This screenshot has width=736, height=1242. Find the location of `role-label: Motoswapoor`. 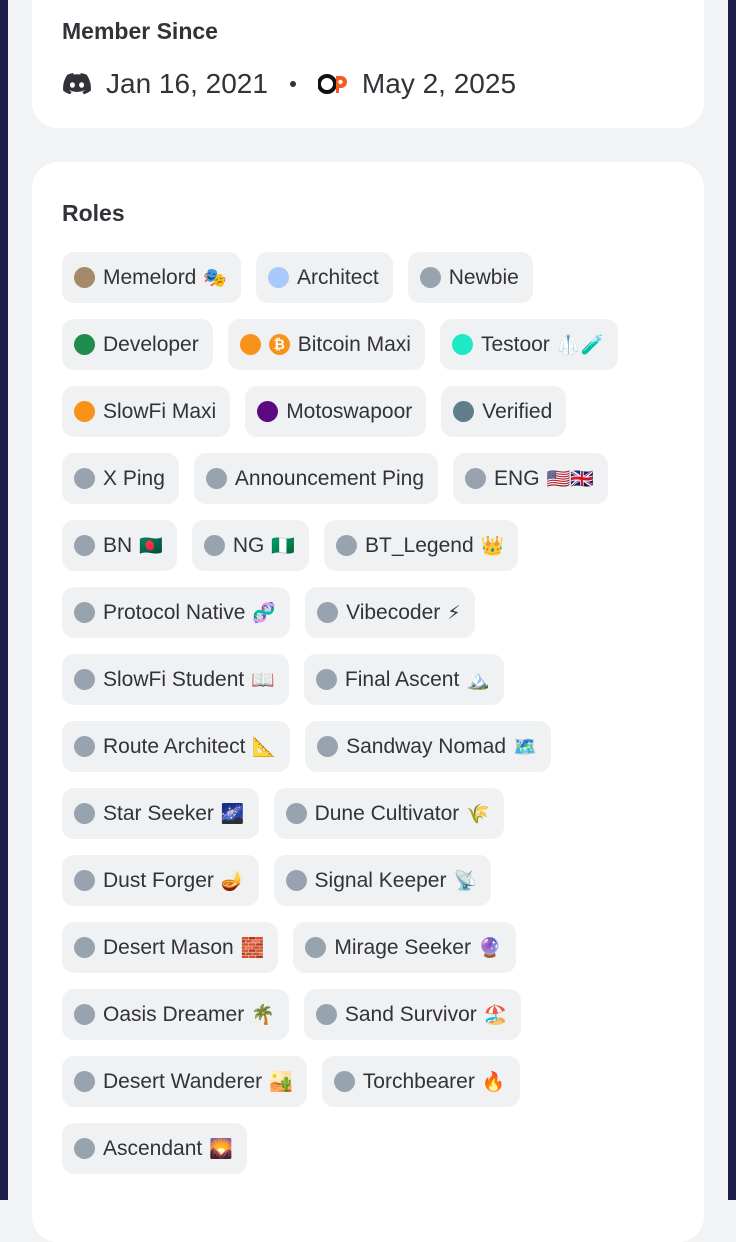

role-label: Motoswapoor is located at coordinates (349, 411).